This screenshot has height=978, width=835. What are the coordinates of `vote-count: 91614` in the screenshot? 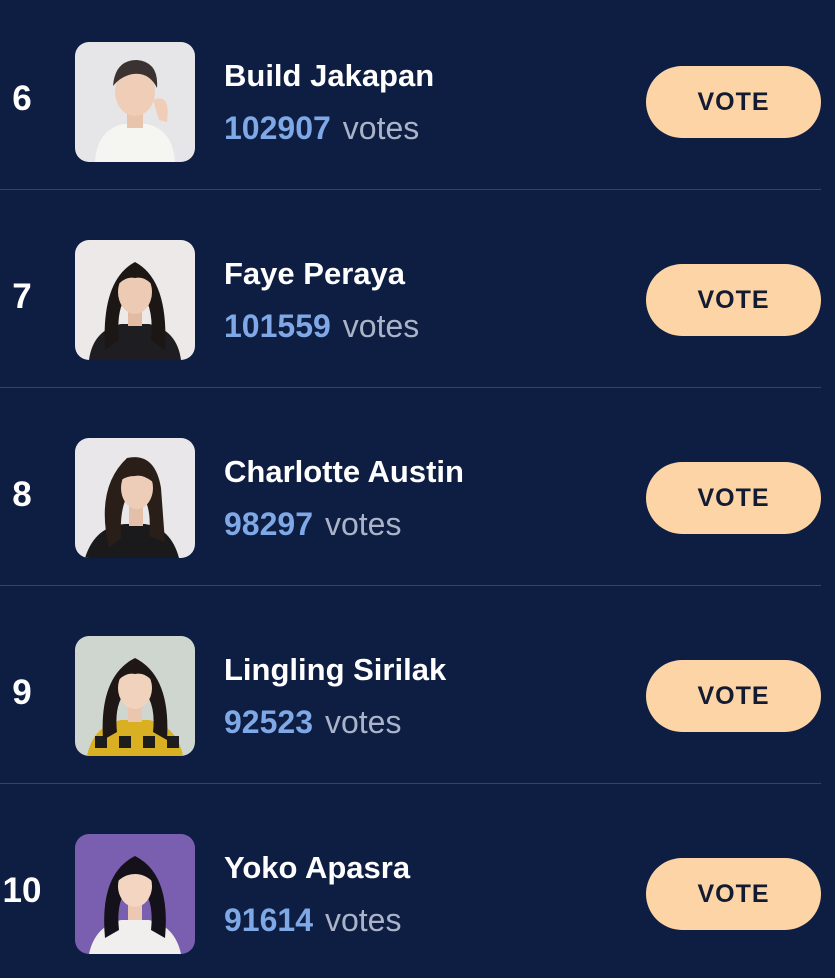 It's located at (268, 920).